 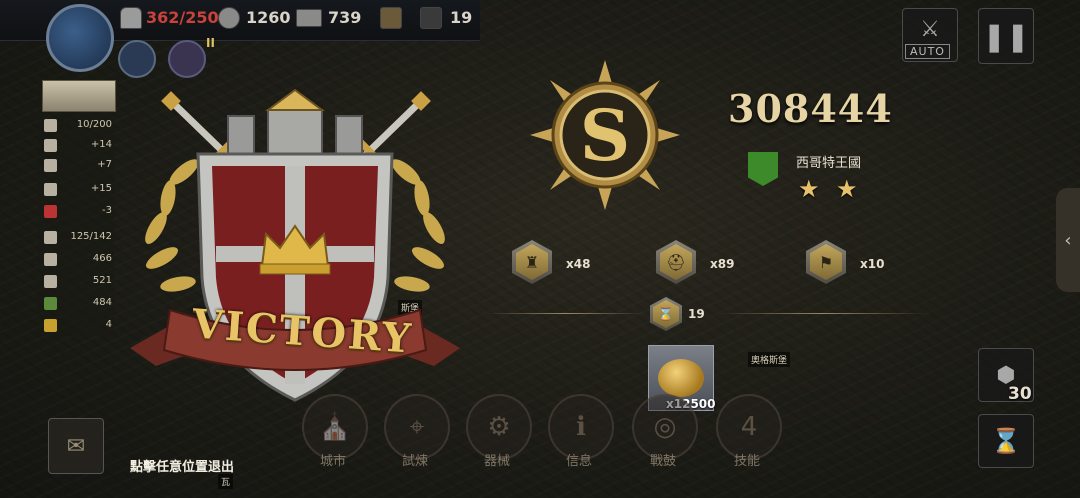 I want to click on info-icon: ℹ, so click(x=581, y=427).